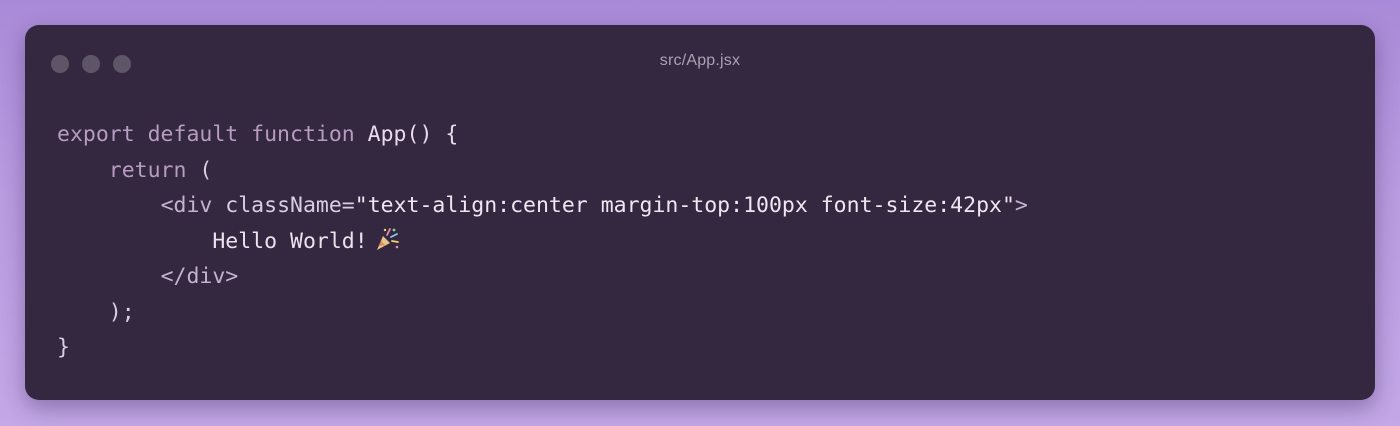 The width and height of the screenshot is (1400, 426). I want to click on code-line: Hello World!, so click(542, 242).